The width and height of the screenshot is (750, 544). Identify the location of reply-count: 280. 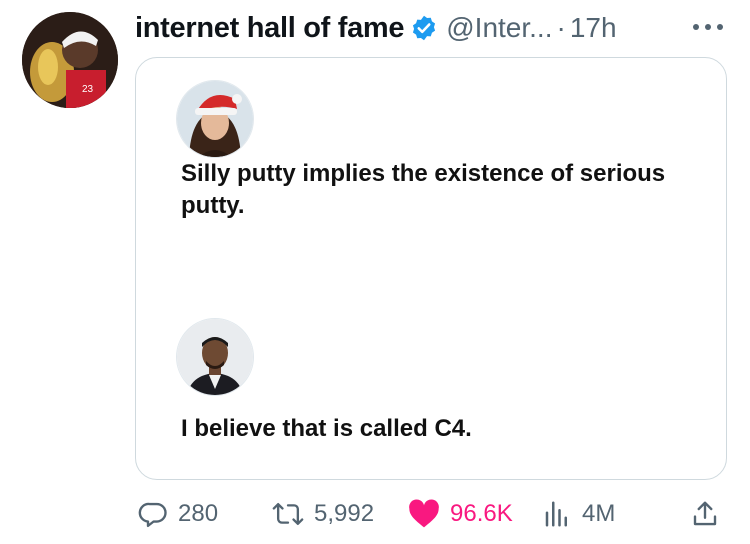
(198, 513).